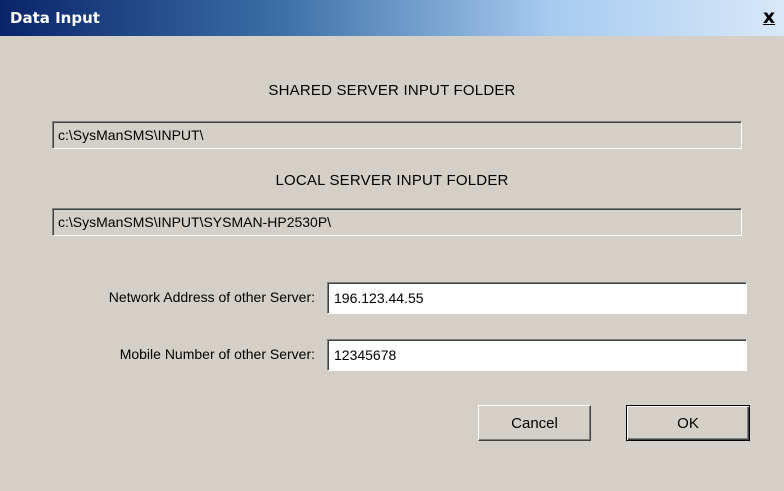 This screenshot has height=491, width=784. I want to click on cancel-button: Cancel, so click(534, 423).